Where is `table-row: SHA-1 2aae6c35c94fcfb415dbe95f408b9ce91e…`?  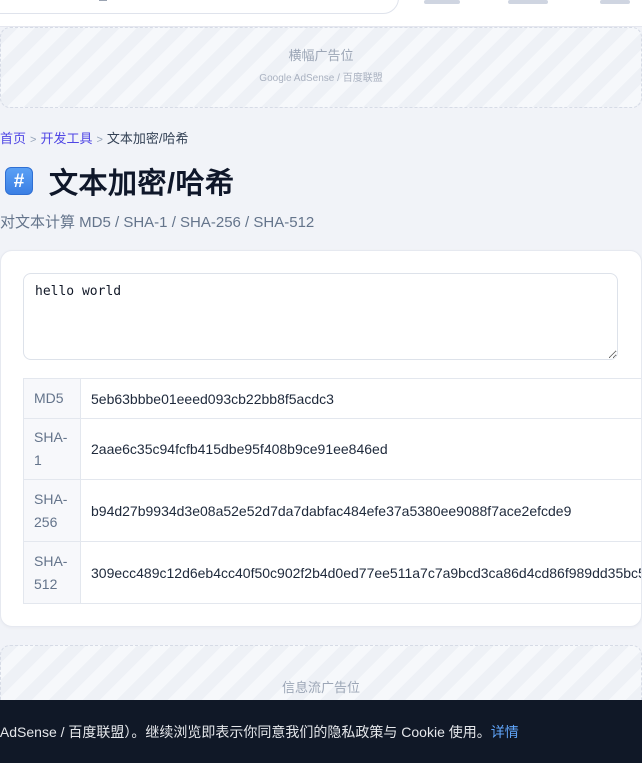 table-row: SHA-1 2aae6c35c94fcfb415dbe95f408b9ce91e… is located at coordinates (332, 449).